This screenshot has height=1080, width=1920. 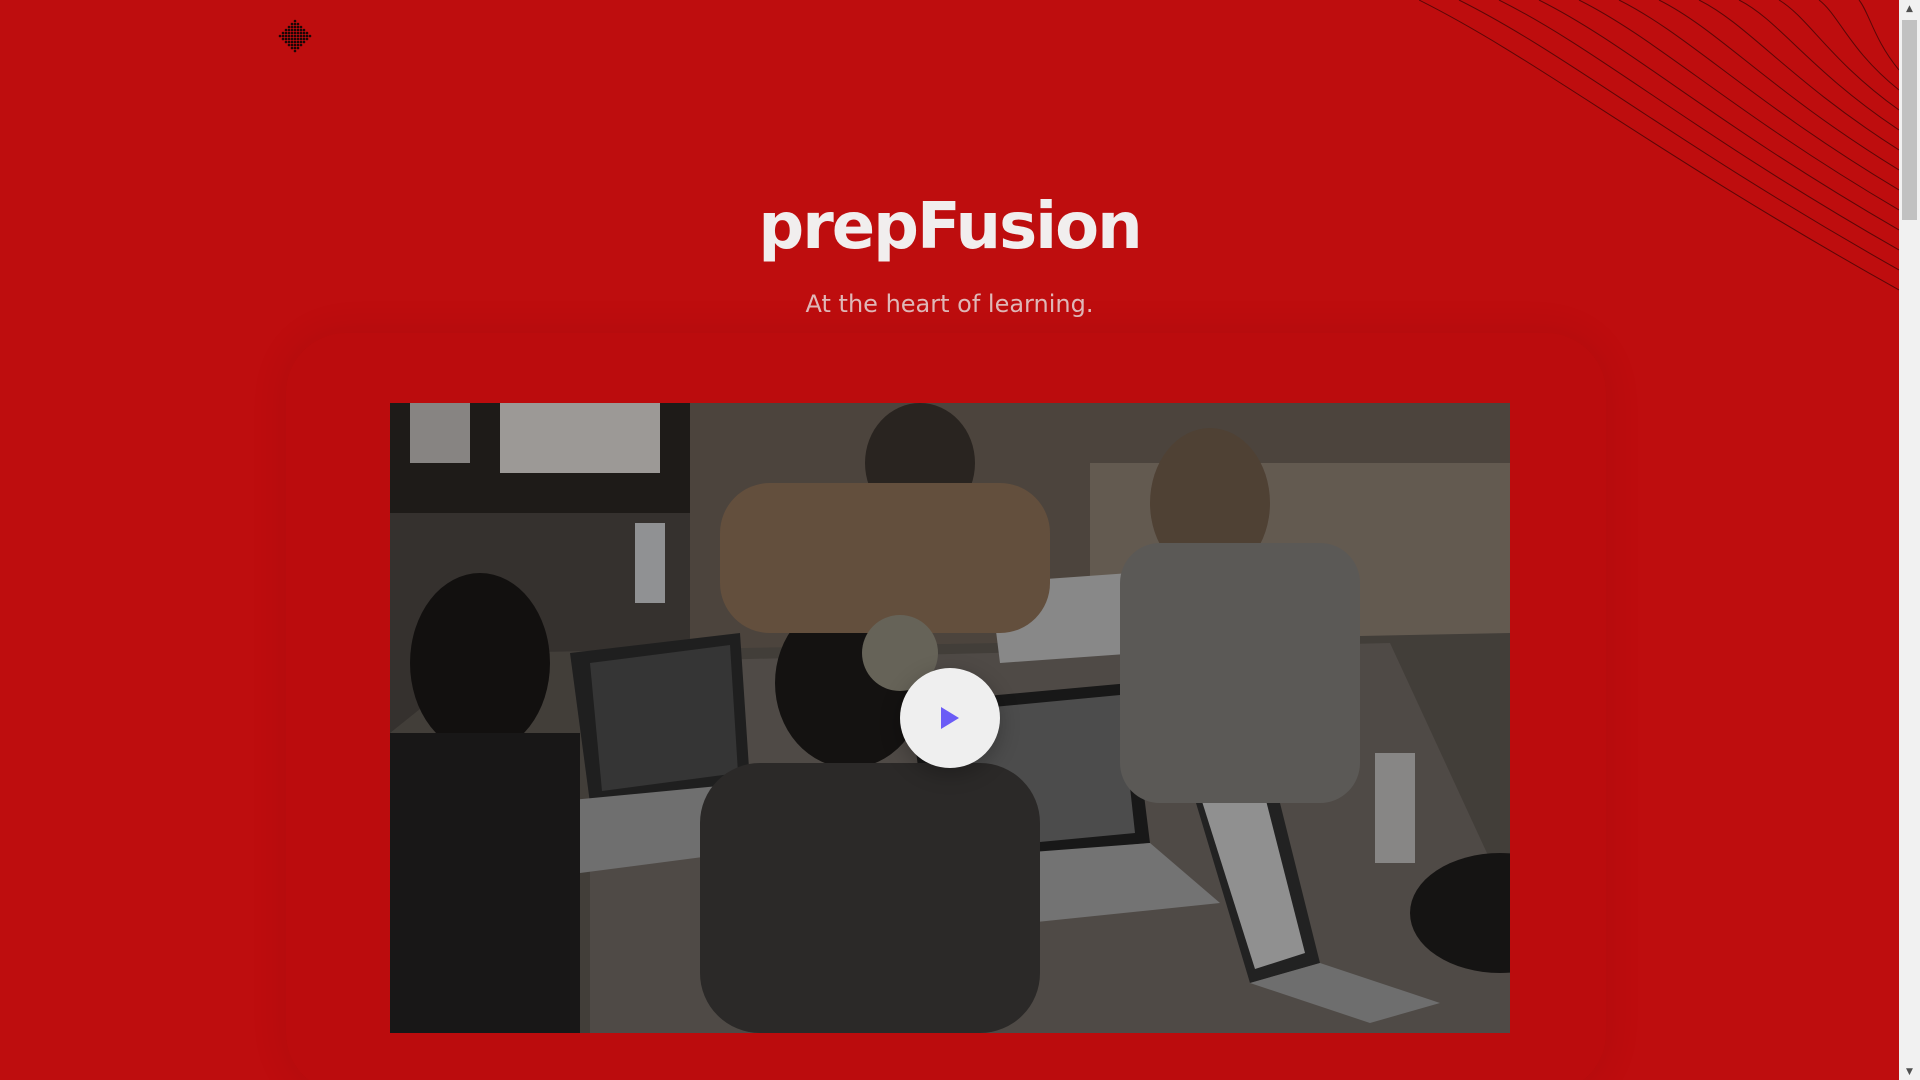 What do you see at coordinates (295, 37) in the screenshot?
I see `site-logo-icon` at bounding box center [295, 37].